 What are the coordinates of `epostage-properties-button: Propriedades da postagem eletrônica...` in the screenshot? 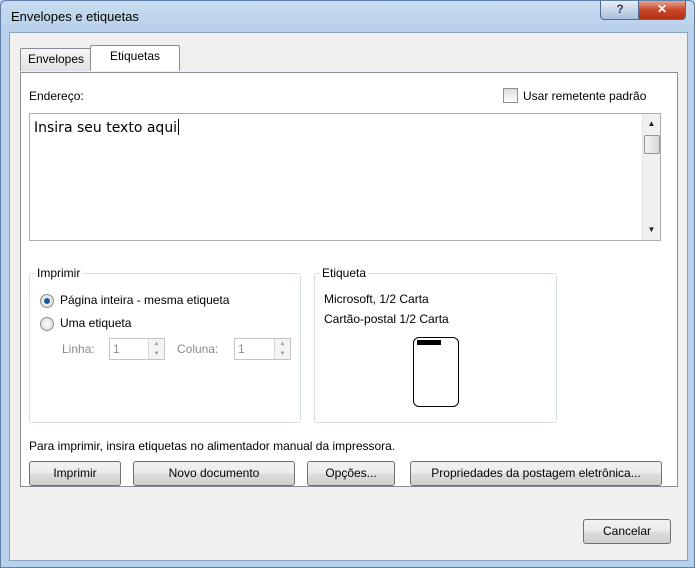 It's located at (536, 473).